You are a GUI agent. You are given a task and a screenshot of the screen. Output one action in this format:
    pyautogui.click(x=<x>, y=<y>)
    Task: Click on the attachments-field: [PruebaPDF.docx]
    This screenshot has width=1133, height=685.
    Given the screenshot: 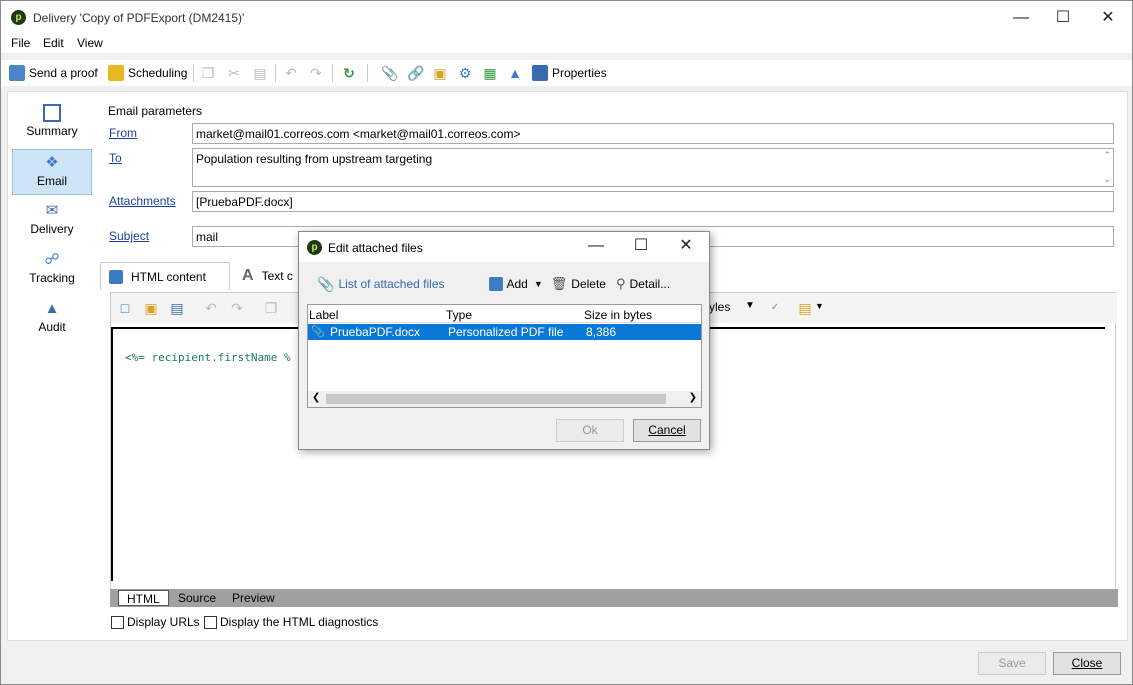 What is the action you would take?
    pyautogui.click(x=653, y=201)
    